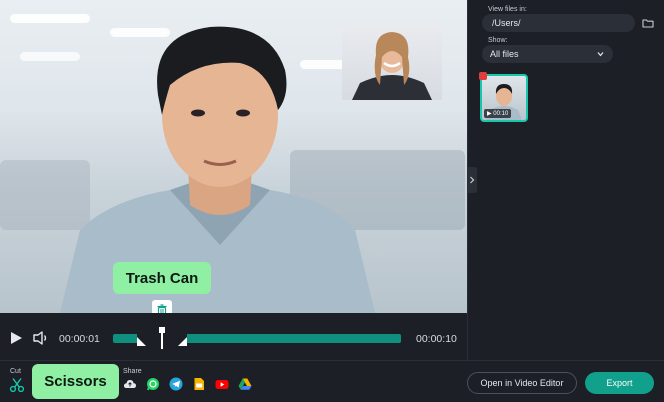  I want to click on thumbnail-close-icon, so click(483, 76).